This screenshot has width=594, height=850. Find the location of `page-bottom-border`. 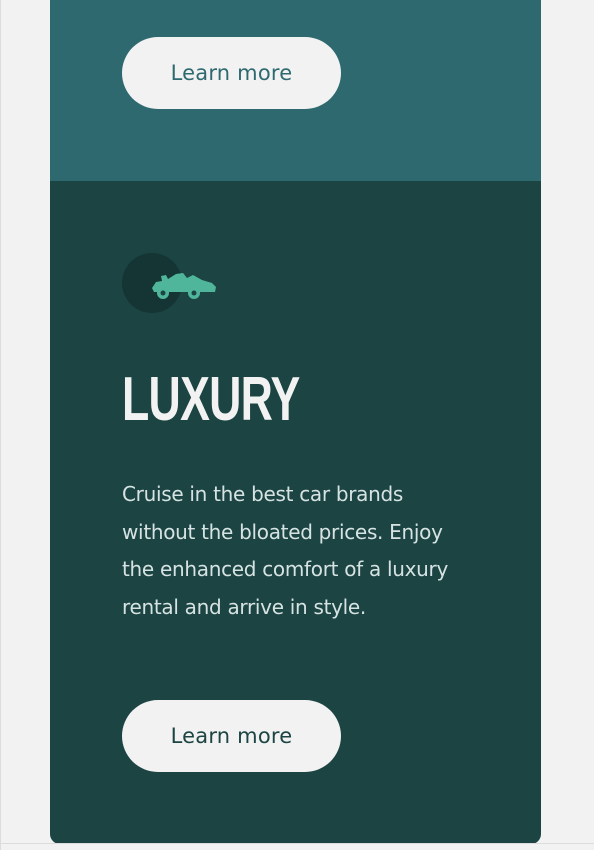

page-bottom-border is located at coordinates (297, 843).